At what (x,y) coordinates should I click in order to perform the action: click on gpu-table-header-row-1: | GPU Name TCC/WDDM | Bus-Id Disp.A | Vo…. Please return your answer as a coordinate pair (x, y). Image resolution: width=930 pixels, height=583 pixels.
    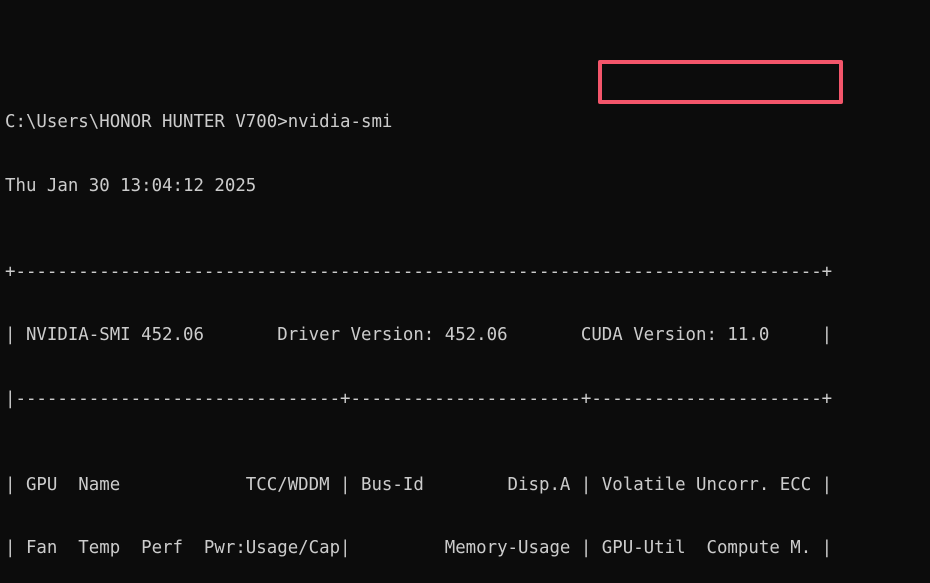
    Looking at the image, I should click on (419, 484).